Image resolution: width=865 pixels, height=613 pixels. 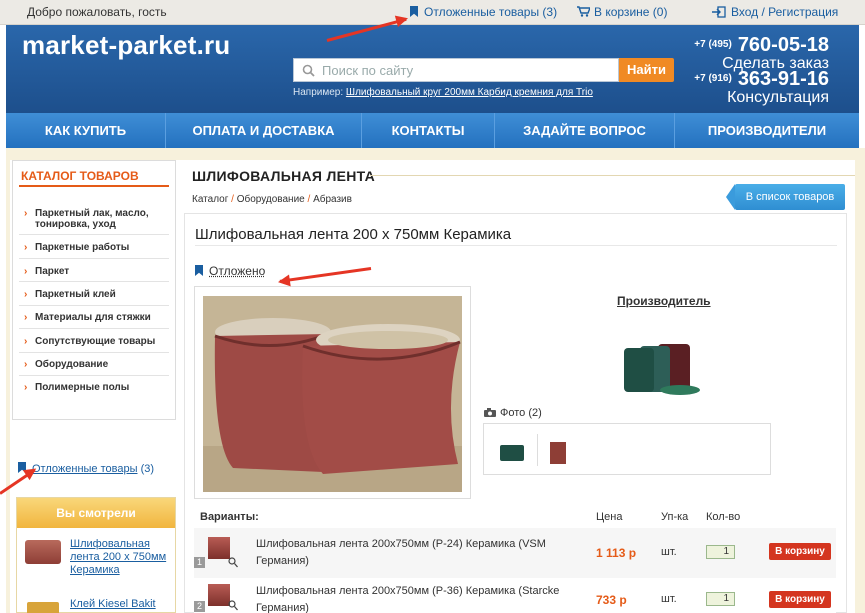 What do you see at coordinates (616, 553) in the screenshot?
I see `variant-price: 1 113 р` at bounding box center [616, 553].